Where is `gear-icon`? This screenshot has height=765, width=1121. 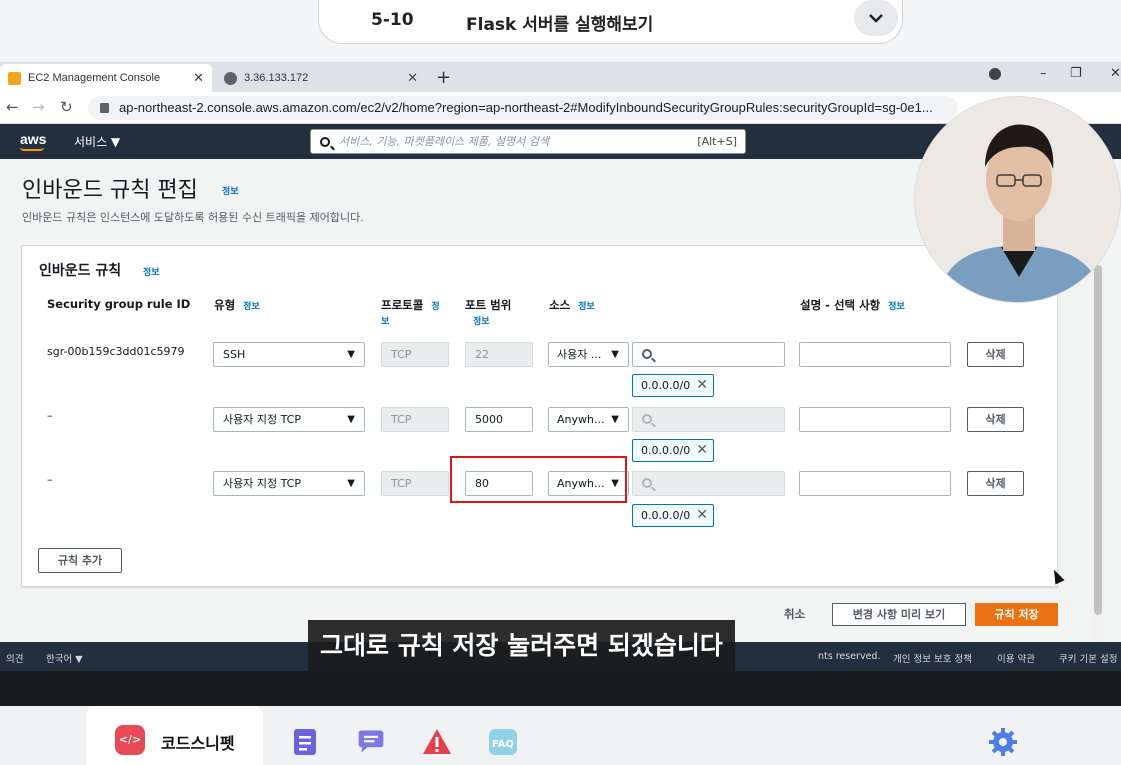 gear-icon is located at coordinates (1003, 742).